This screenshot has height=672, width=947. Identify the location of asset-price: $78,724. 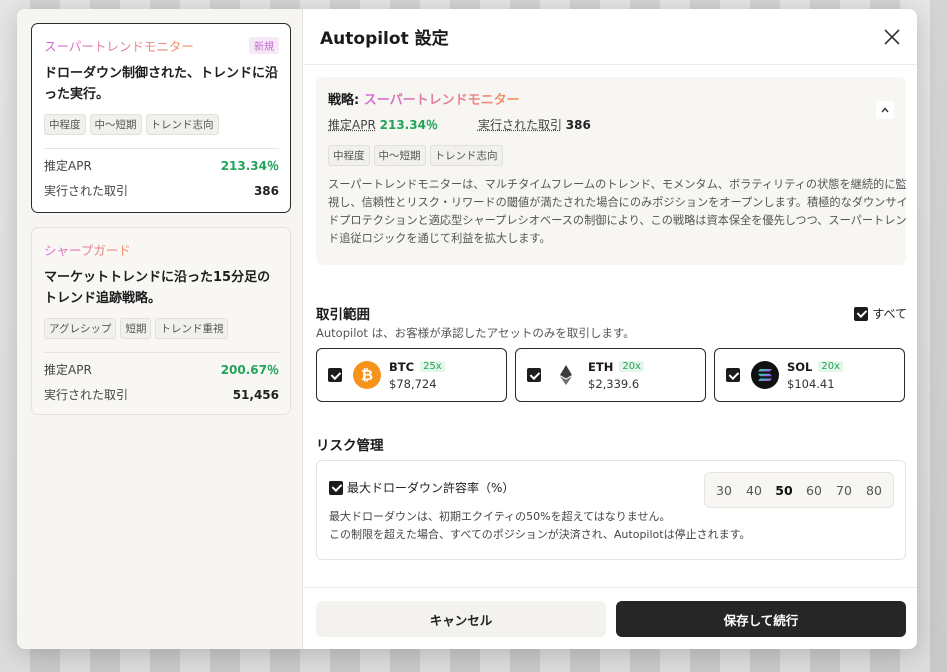
(413, 383).